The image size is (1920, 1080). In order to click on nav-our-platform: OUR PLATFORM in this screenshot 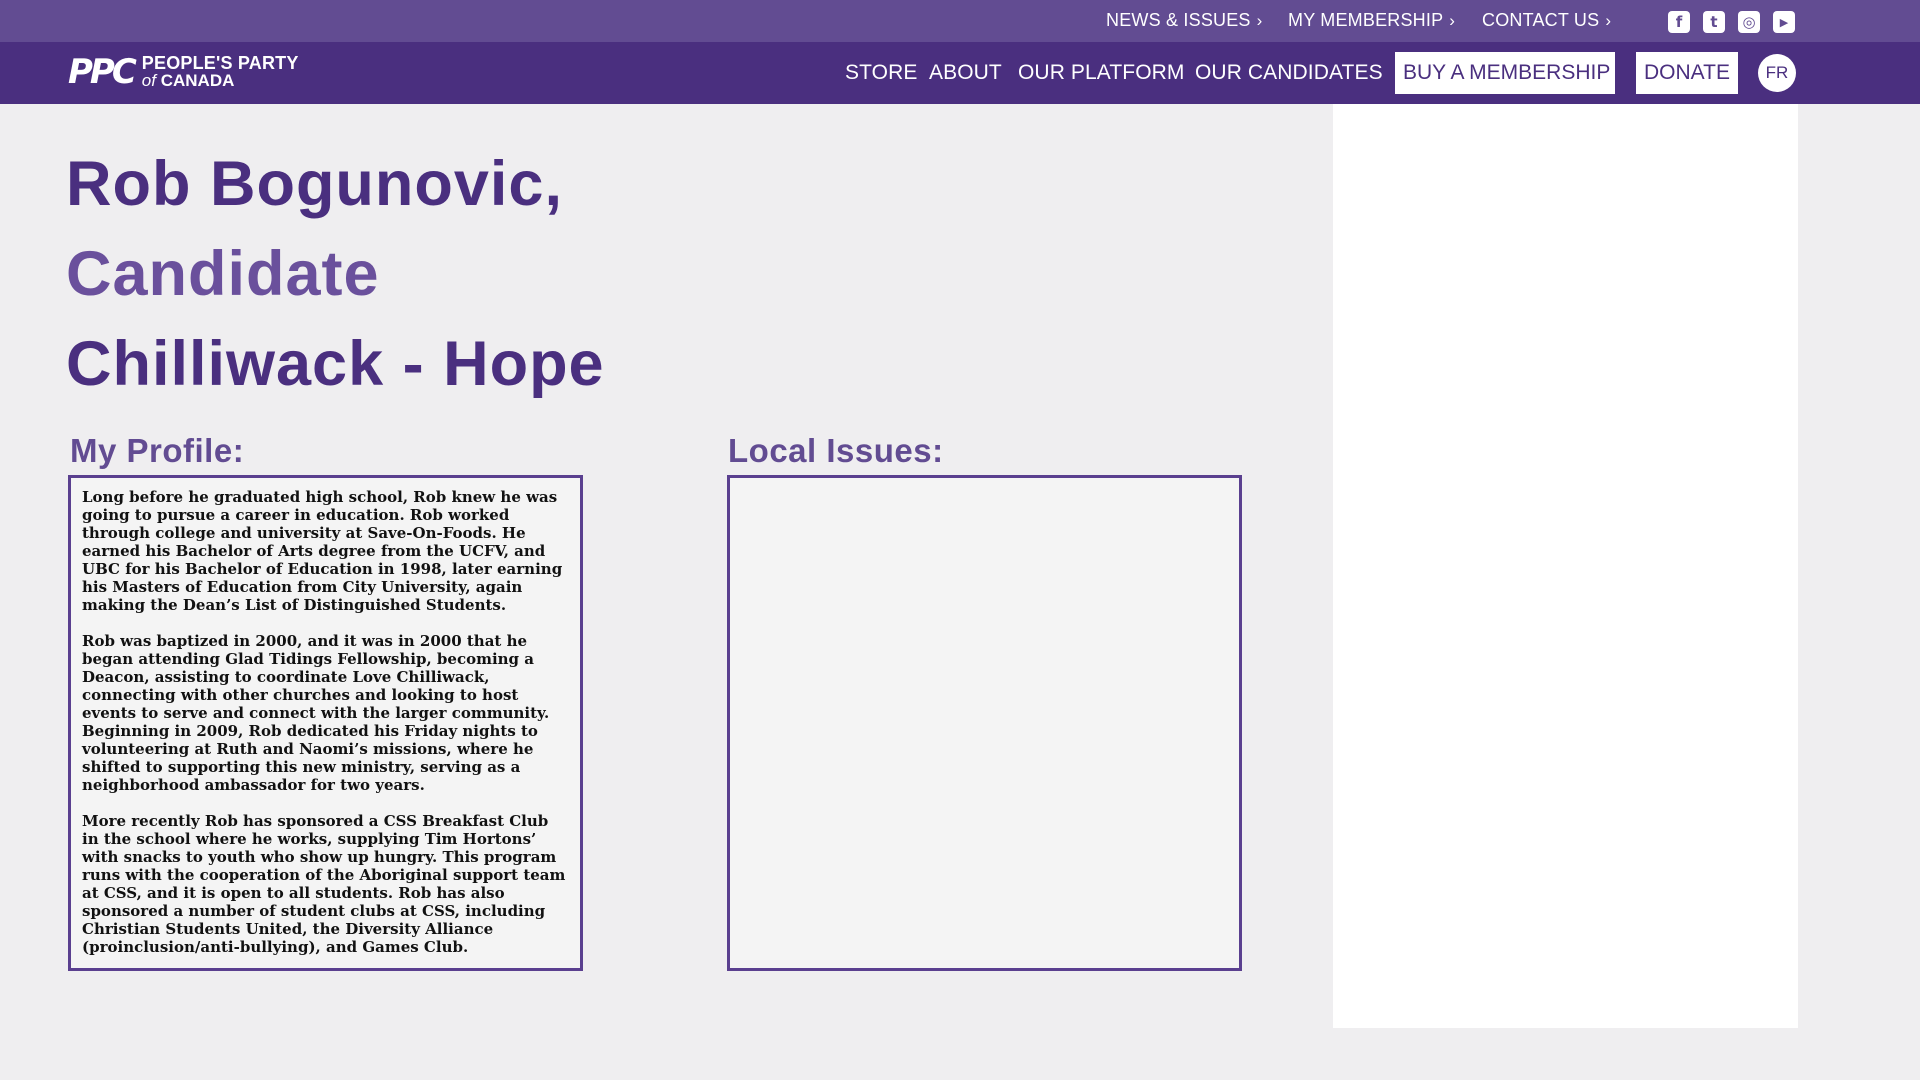, I will do `click(1101, 73)`.